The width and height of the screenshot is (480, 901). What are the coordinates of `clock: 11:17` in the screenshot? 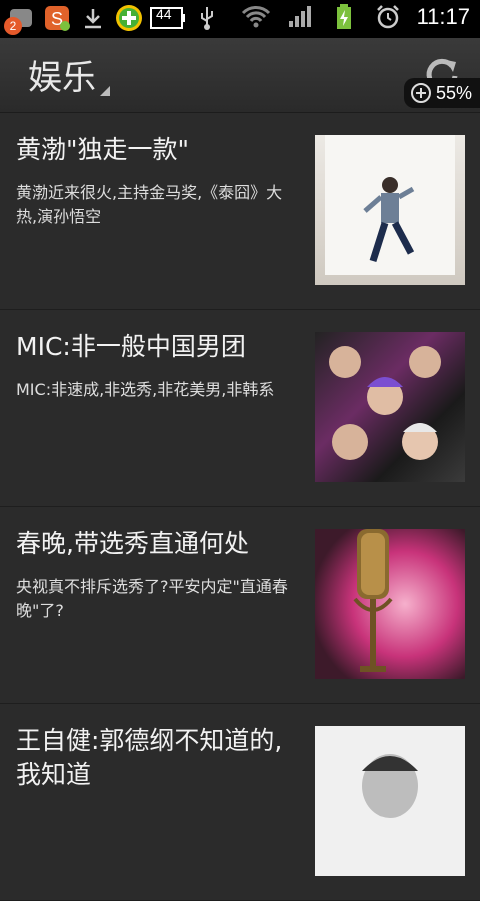 It's located at (443, 16).